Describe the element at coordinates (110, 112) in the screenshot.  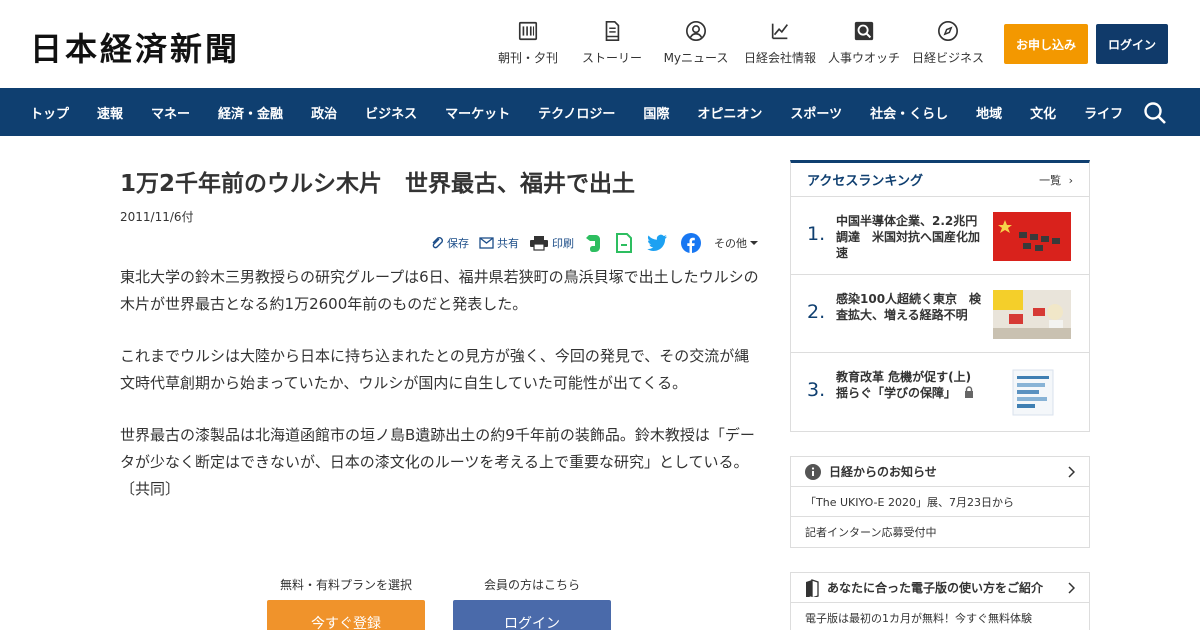
I see `nav-item-breaking: 速報` at that location.